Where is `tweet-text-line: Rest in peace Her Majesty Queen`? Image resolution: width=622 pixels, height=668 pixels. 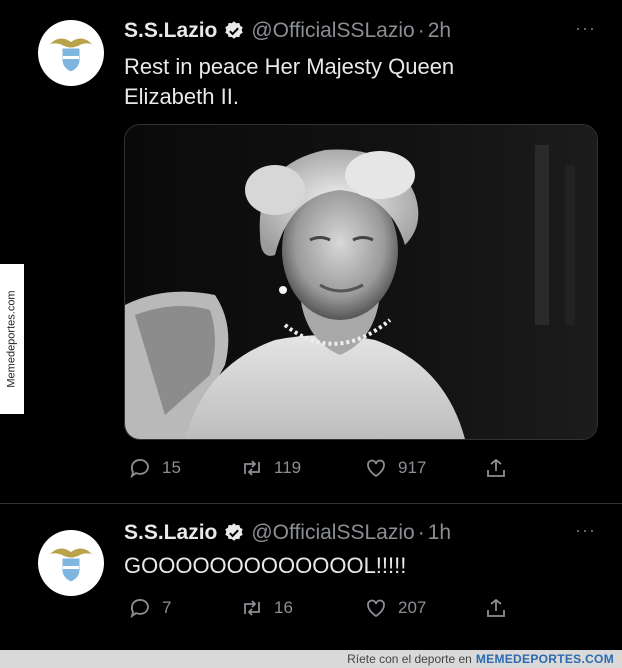
tweet-text-line: Rest in peace Her Majesty Queen is located at coordinates (289, 66).